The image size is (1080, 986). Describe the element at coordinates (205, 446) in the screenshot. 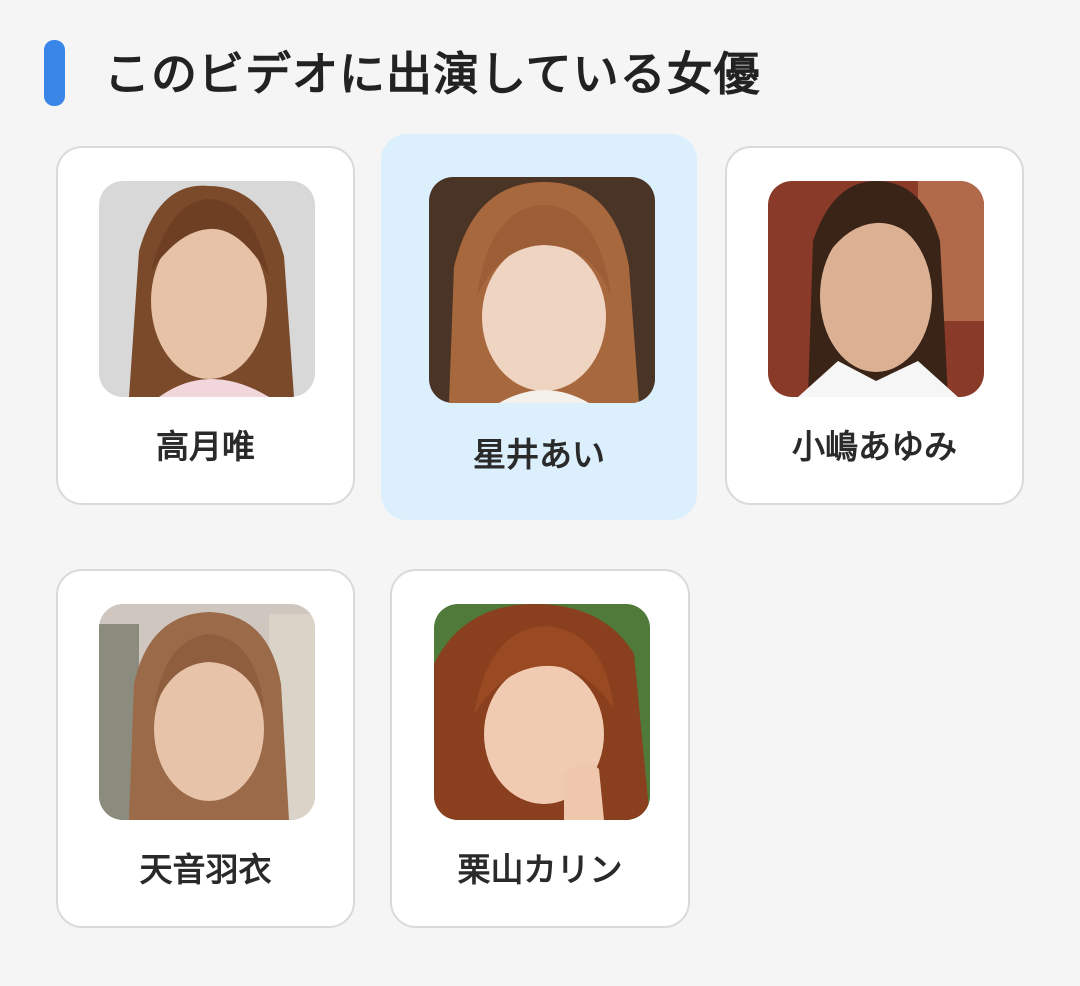

I see `actress-name: 高月唯` at that location.